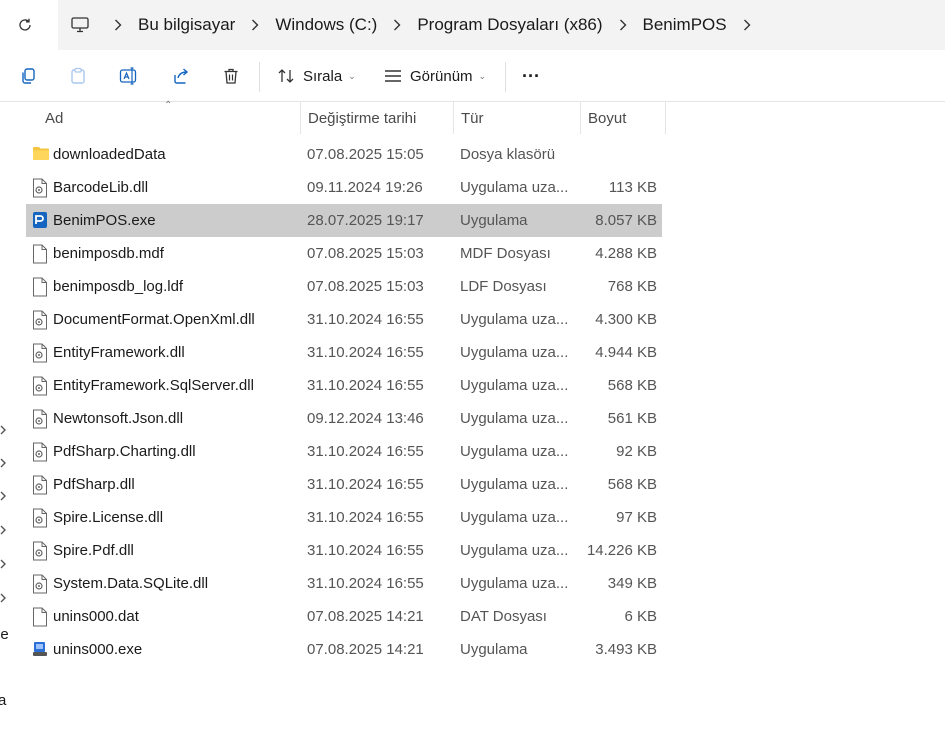  What do you see at coordinates (509, 25) in the screenshot?
I see `breadcrumb-item-program-files: Program Dosyaları (x86)` at bounding box center [509, 25].